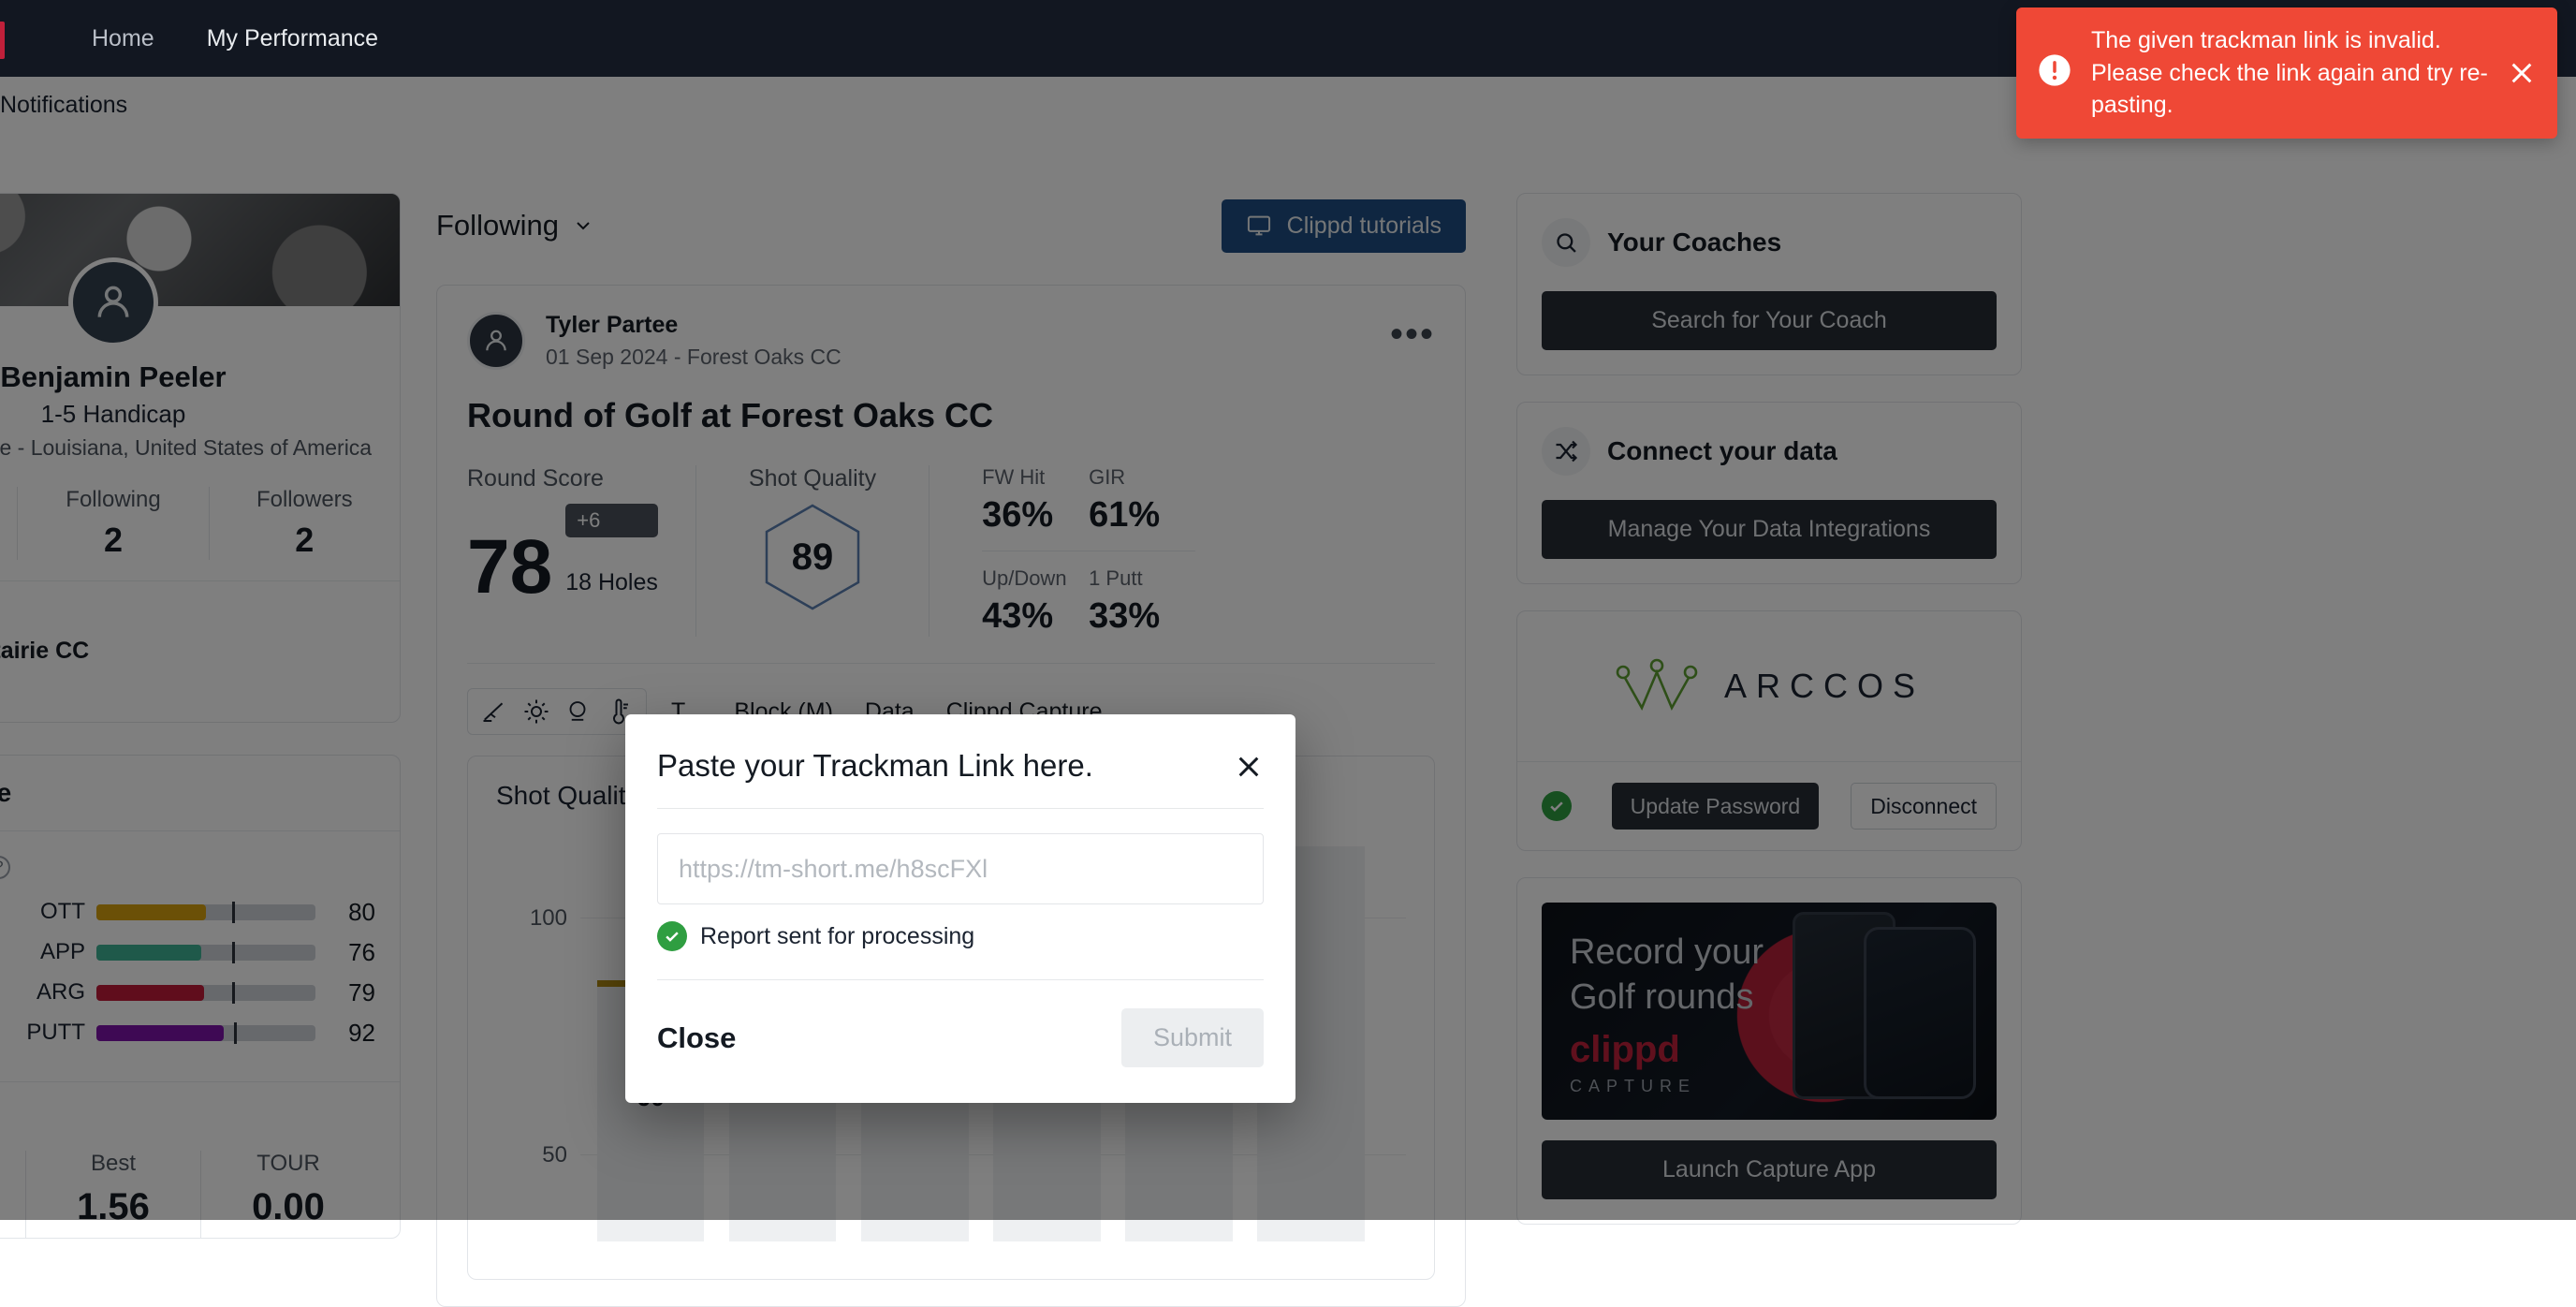  I want to click on modal-header: Paste your Trackman Link here., so click(961, 761).